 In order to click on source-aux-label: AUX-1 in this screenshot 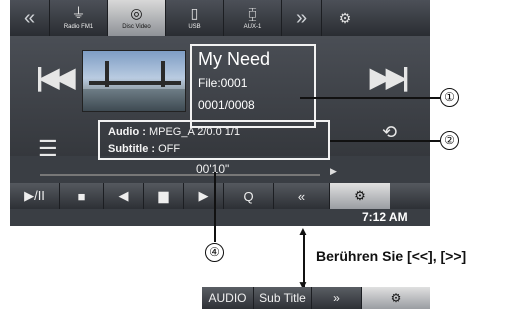, I will do `click(252, 27)`.